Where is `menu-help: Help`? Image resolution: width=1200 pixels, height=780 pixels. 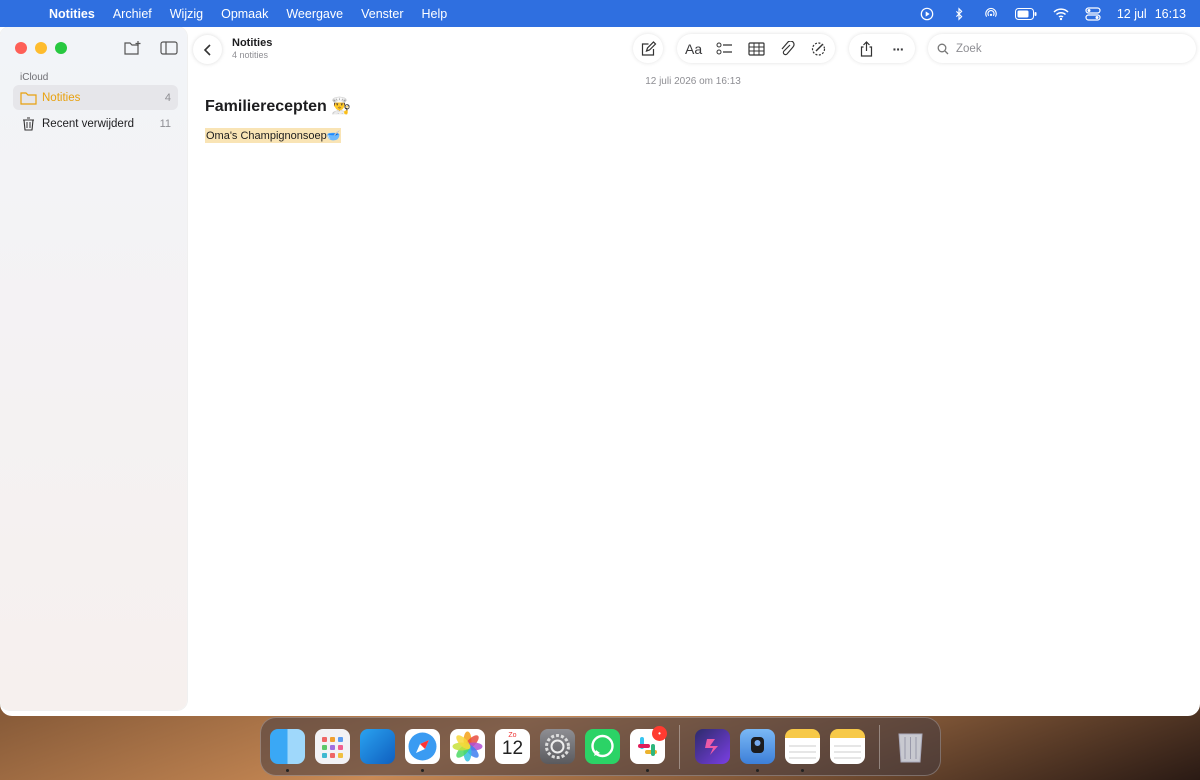
menu-help: Help is located at coordinates (434, 14).